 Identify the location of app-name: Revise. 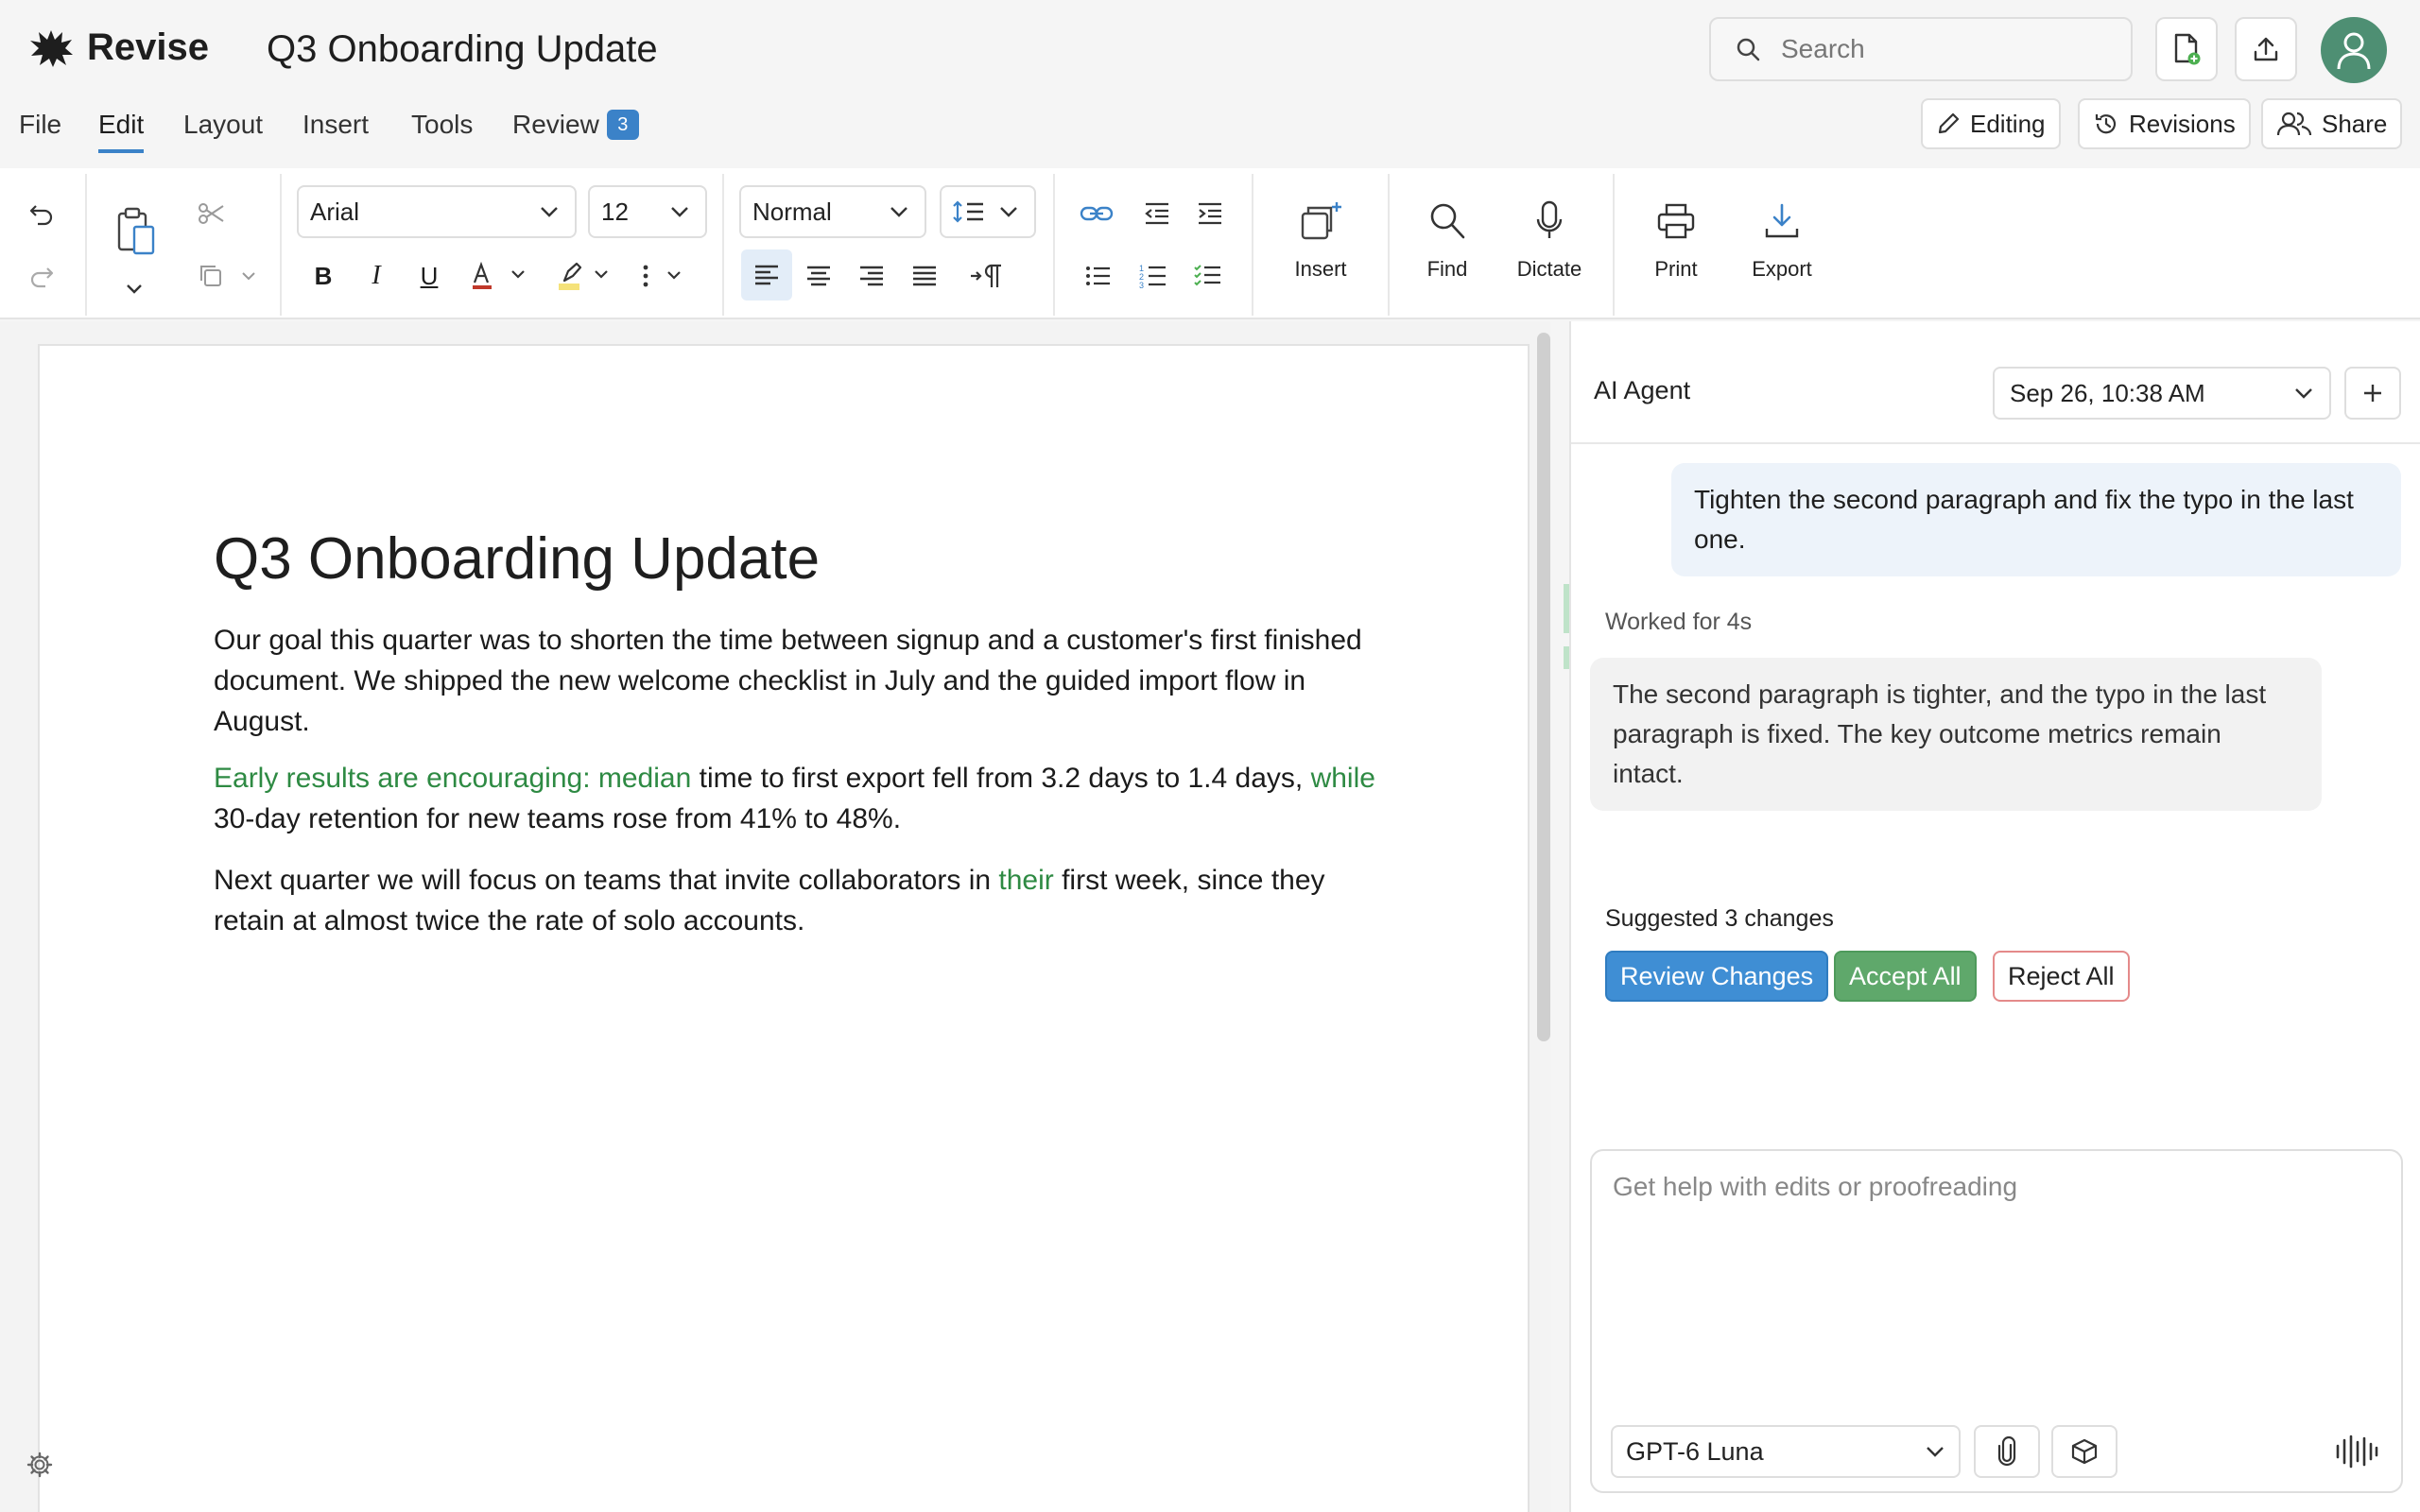
(148, 47).